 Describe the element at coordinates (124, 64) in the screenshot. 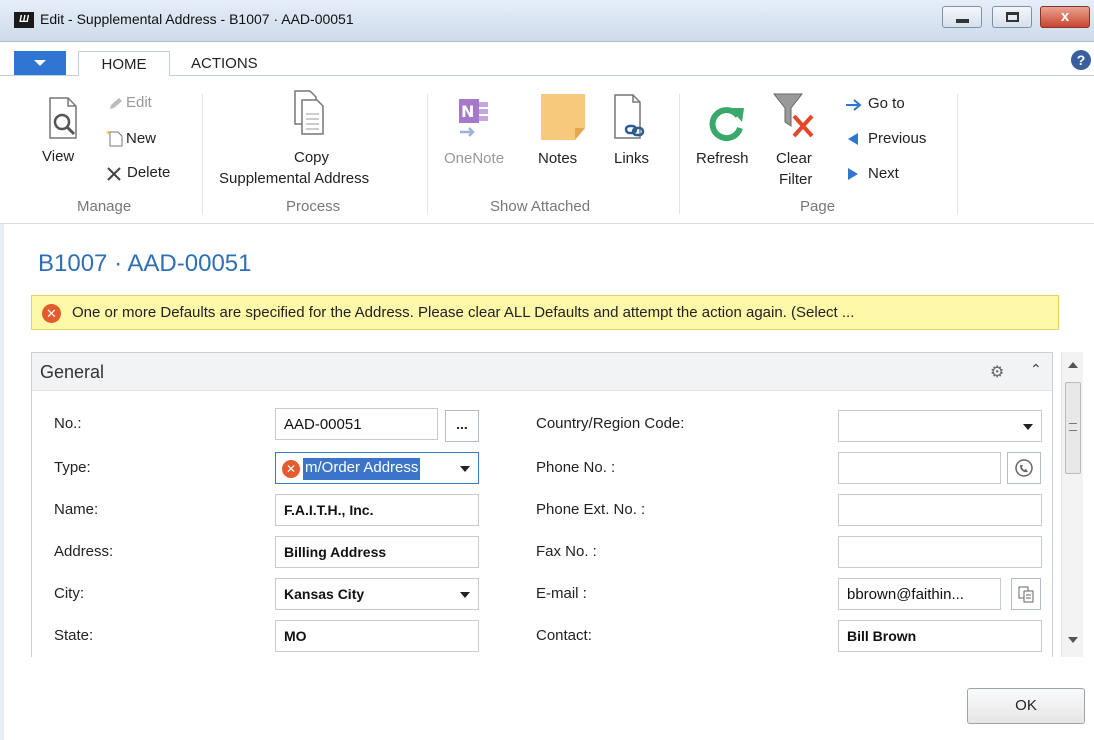

I see `tab-home: HOME` at that location.